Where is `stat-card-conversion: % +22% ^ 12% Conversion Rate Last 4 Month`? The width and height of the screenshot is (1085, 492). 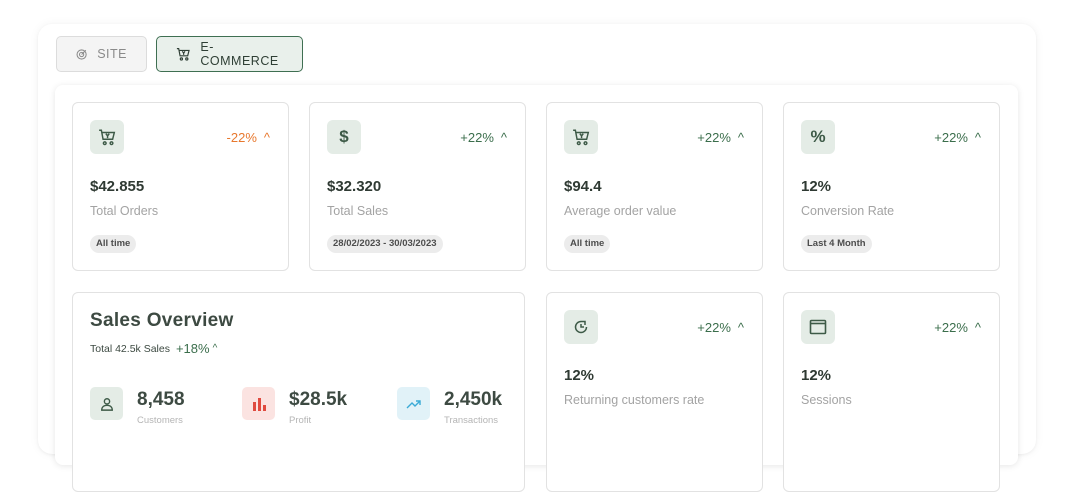
stat-card-conversion: % +22% ^ 12% Conversion Rate Last 4 Month is located at coordinates (891, 186).